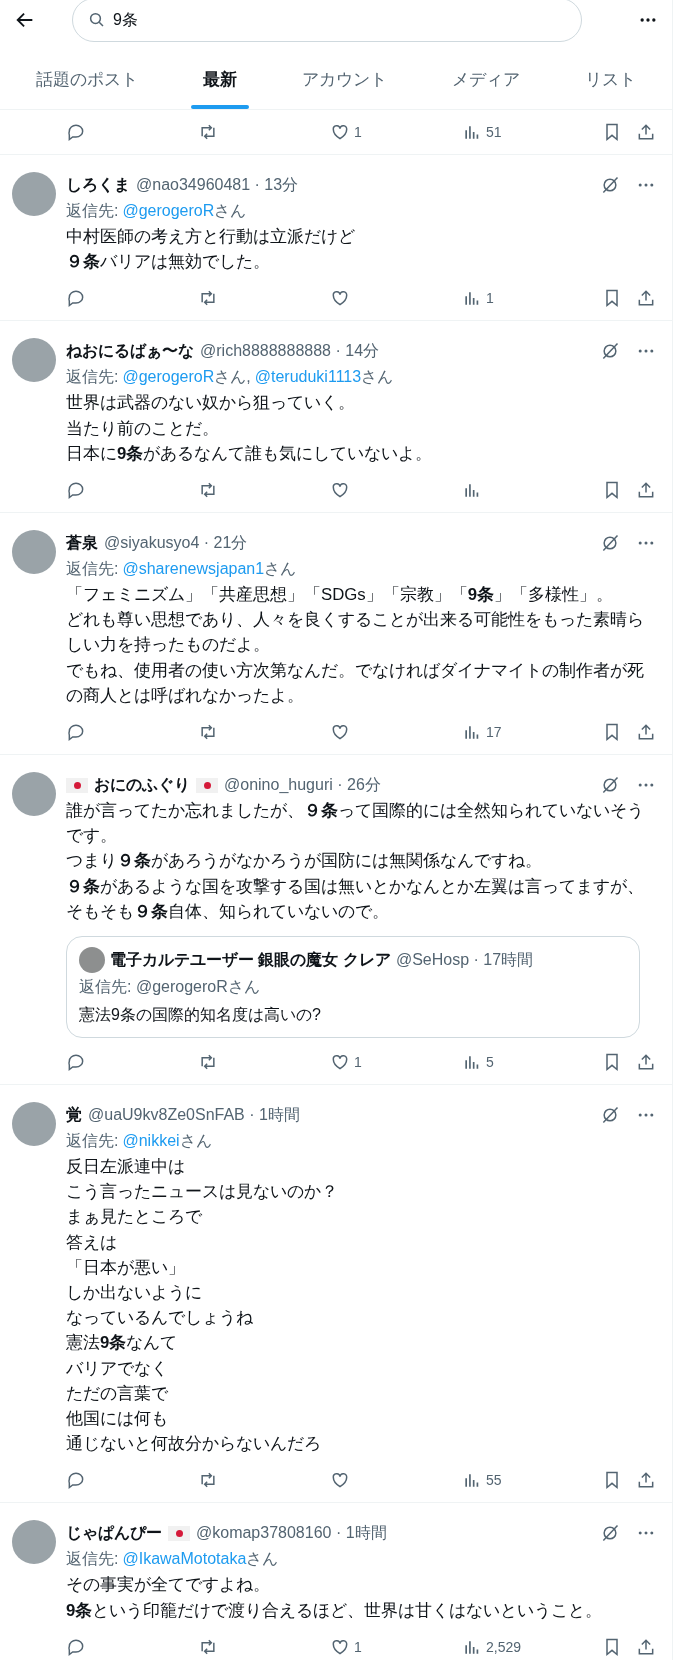 Image resolution: width=690 pixels, height=1660 pixels. I want to click on post-text: 憲法9条の国際的知名度は高いの?, so click(200, 1015).